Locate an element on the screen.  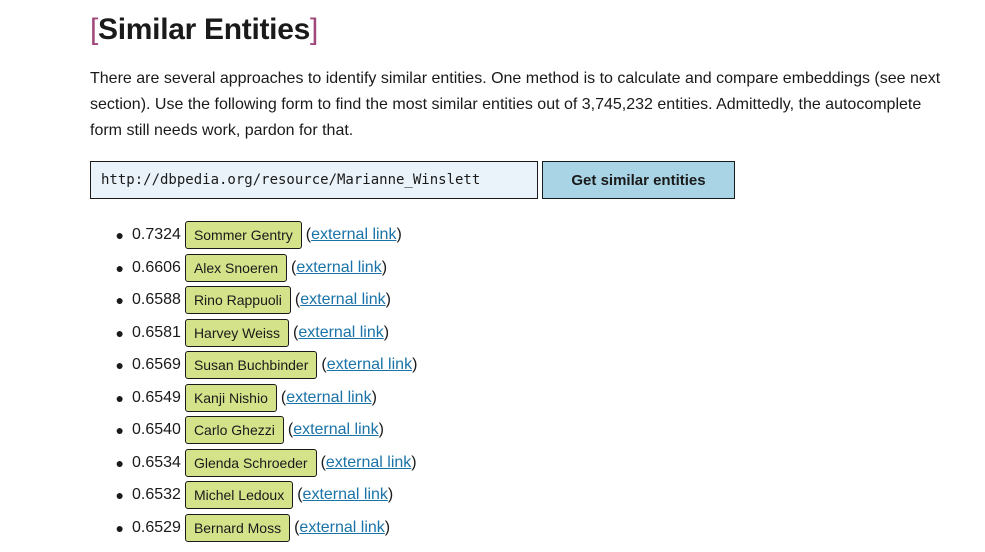
entity-tag: Kanji Nishio is located at coordinates (230, 397).